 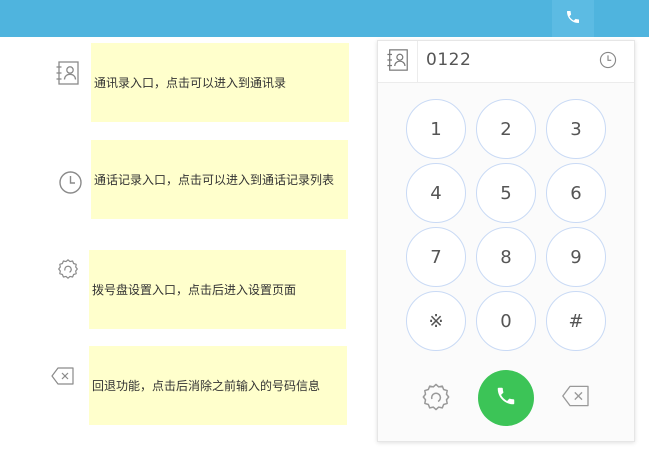 What do you see at coordinates (506, 62) in the screenshot?
I see `dialer-input-row: 0122` at bounding box center [506, 62].